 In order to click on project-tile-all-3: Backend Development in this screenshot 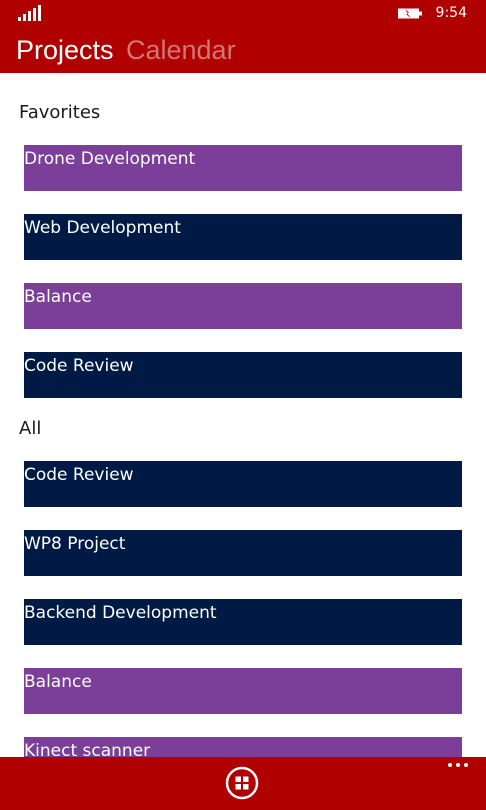, I will do `click(243, 622)`.